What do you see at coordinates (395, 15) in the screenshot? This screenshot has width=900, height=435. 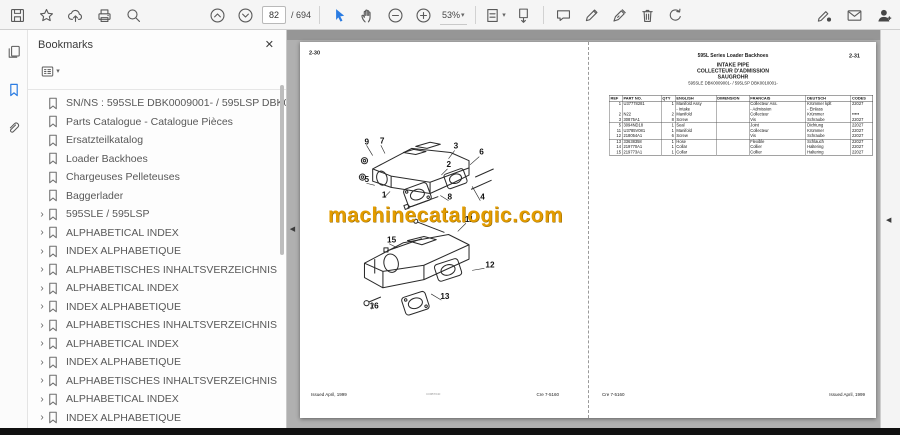 I see `zoom-out-button` at bounding box center [395, 15].